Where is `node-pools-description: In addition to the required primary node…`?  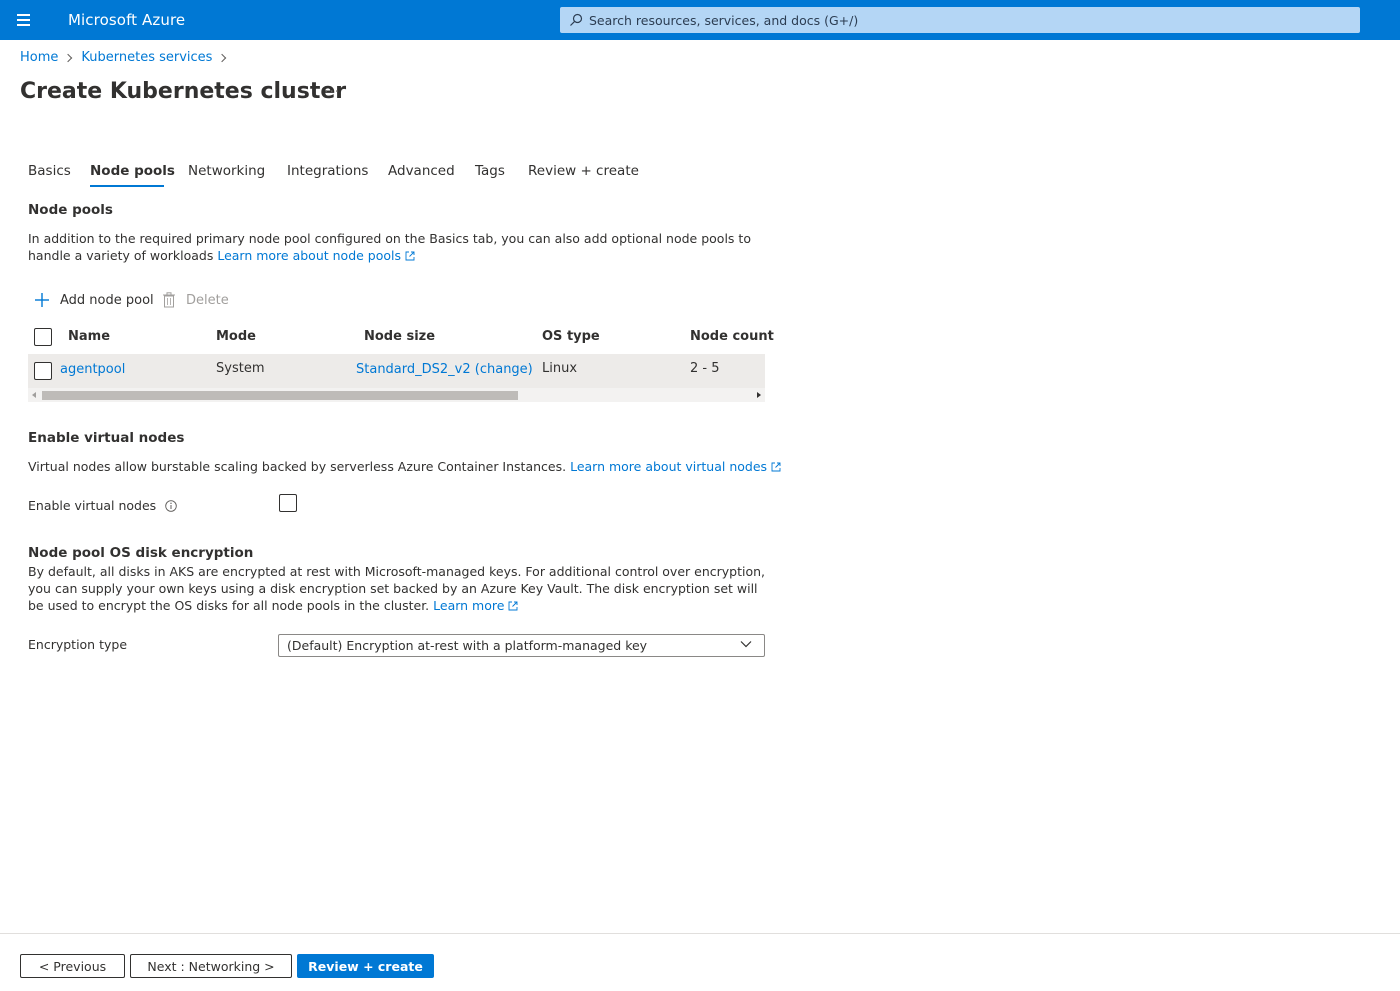
node-pools-description: In addition to the required primary node… is located at coordinates (393, 247).